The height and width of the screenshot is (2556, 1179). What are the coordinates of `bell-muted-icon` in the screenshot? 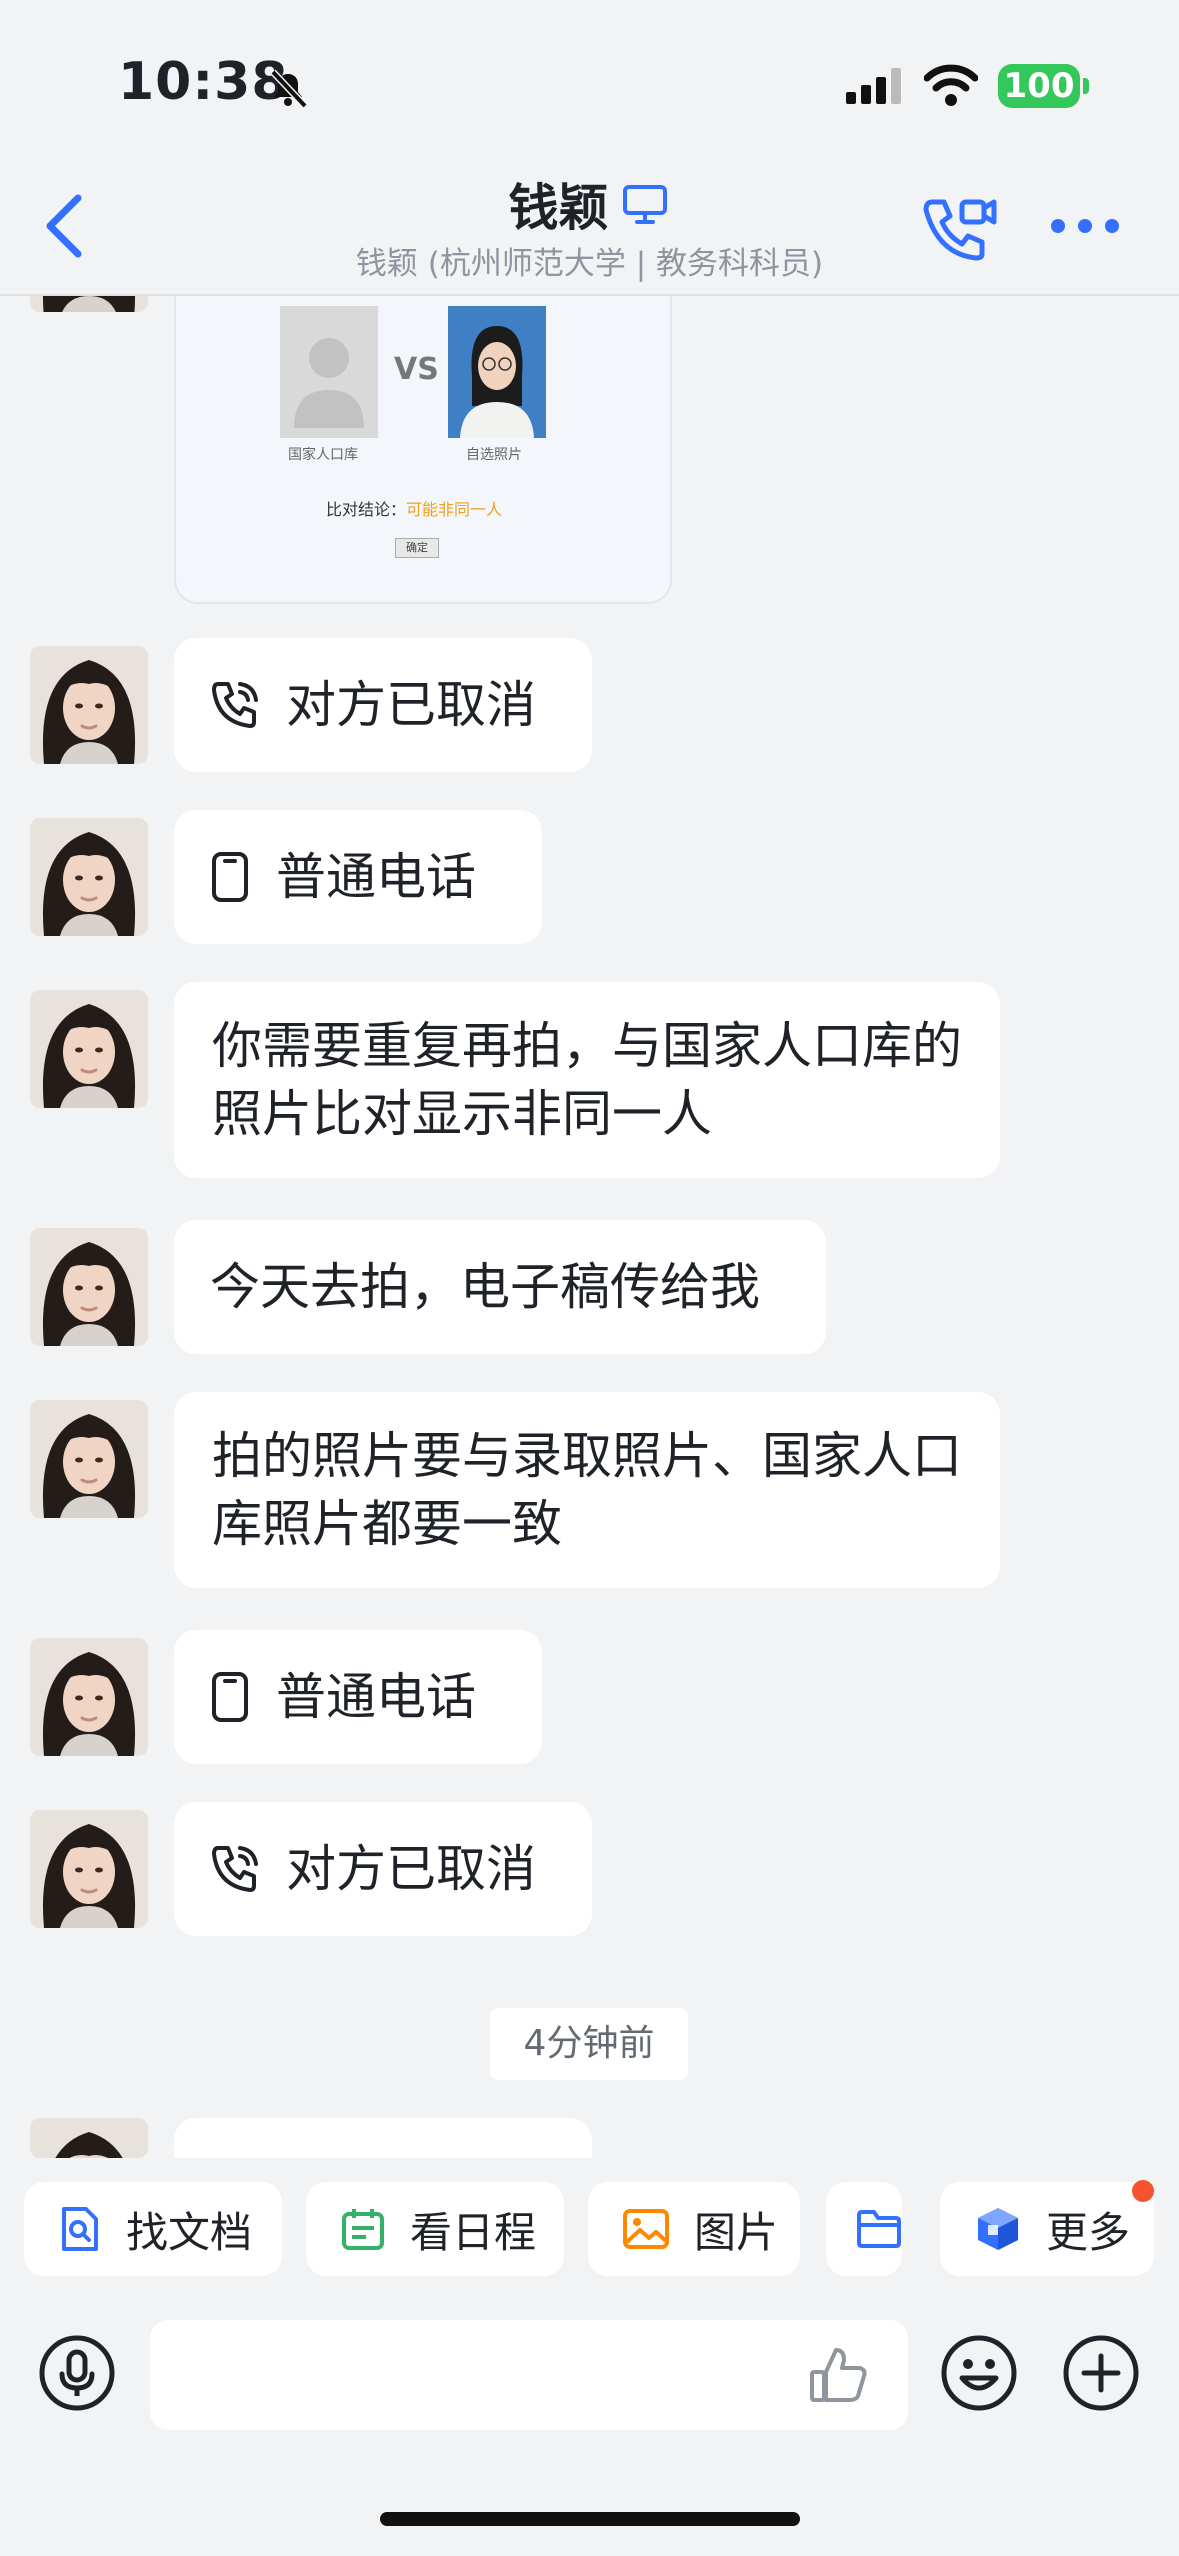 It's located at (289, 89).